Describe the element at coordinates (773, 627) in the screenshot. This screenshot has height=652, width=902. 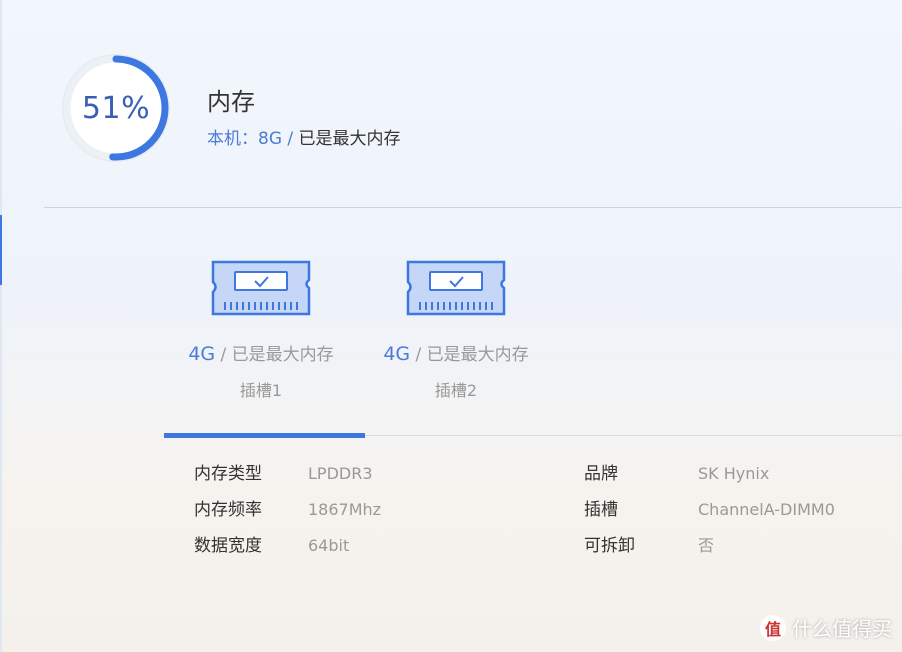
I see `watermark-logo: 值` at that location.